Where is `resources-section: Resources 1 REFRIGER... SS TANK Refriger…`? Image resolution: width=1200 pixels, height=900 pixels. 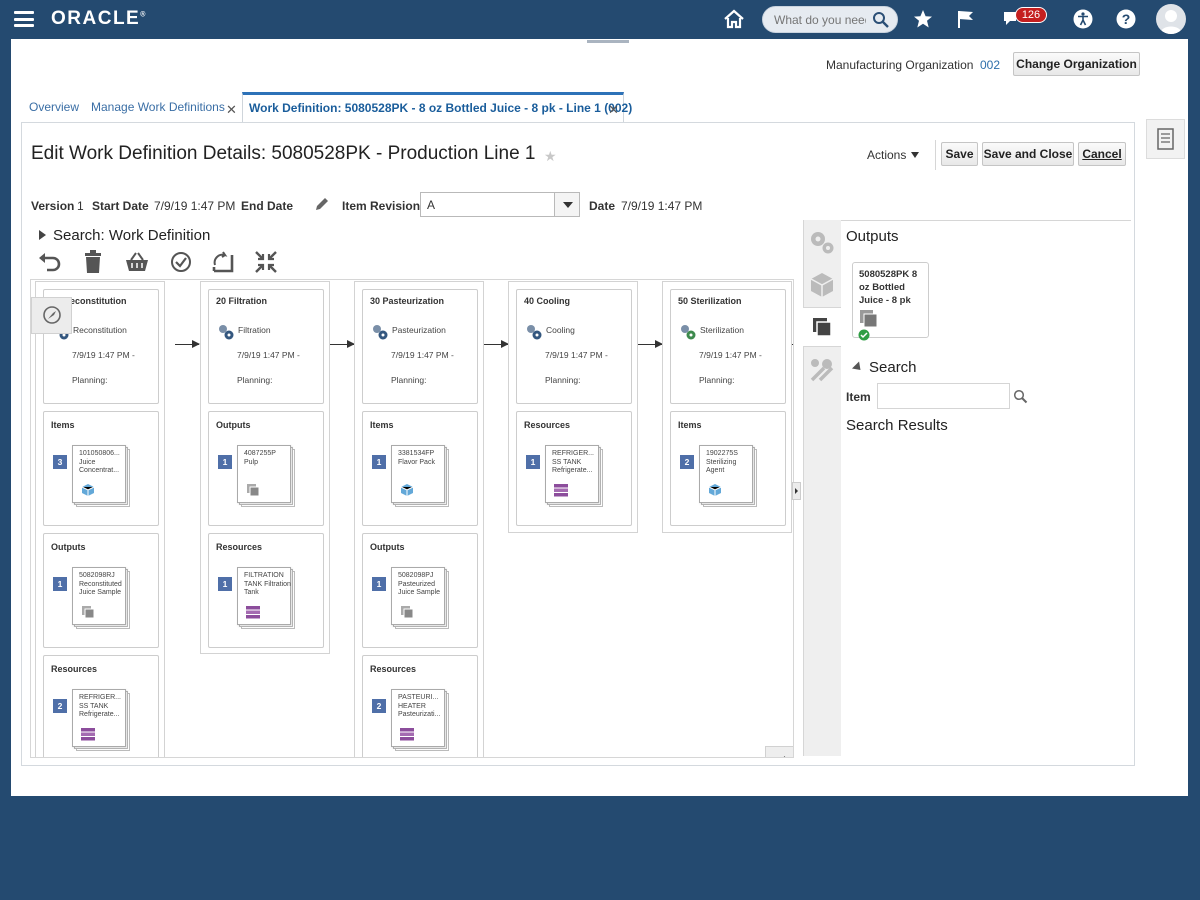
resources-section: Resources 1 REFRIGER... SS TANK Refriger… is located at coordinates (574, 468).